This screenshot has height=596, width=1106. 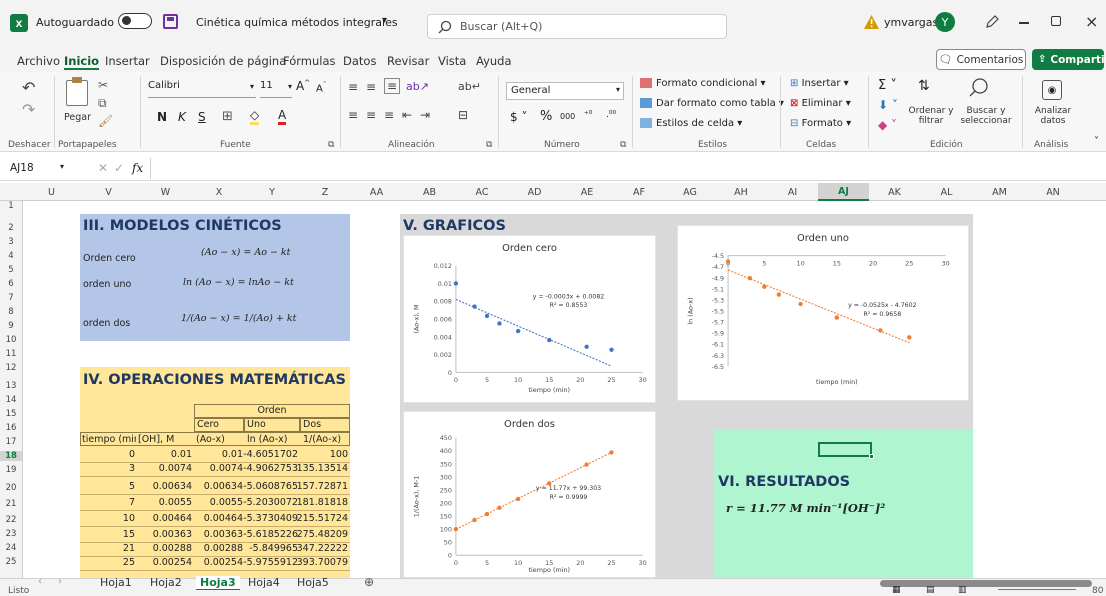 I want to click on borders-icon: ⊞, so click(x=227, y=116).